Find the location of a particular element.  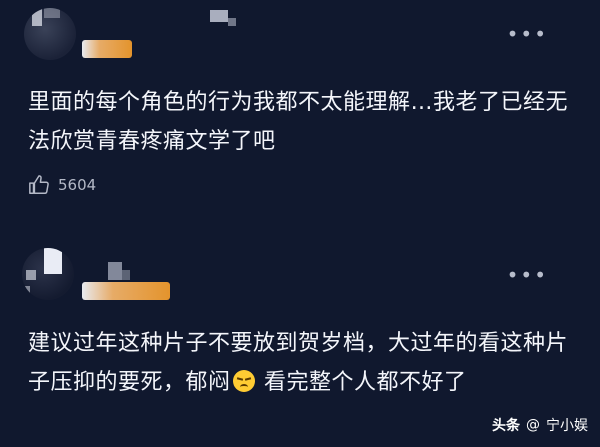

comment-text: 里面的每个角色的行为我都不太能理解…我老了已经无法欣赏青春疼痛文学了吧 is located at coordinates (298, 122).